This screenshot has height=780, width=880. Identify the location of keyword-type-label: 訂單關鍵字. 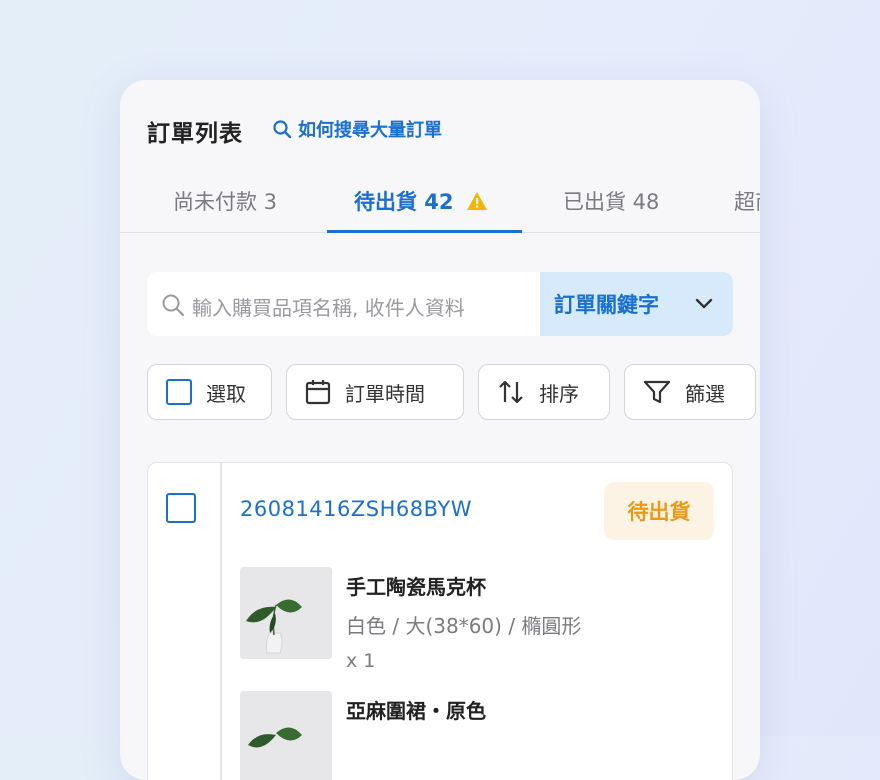
(606, 305).